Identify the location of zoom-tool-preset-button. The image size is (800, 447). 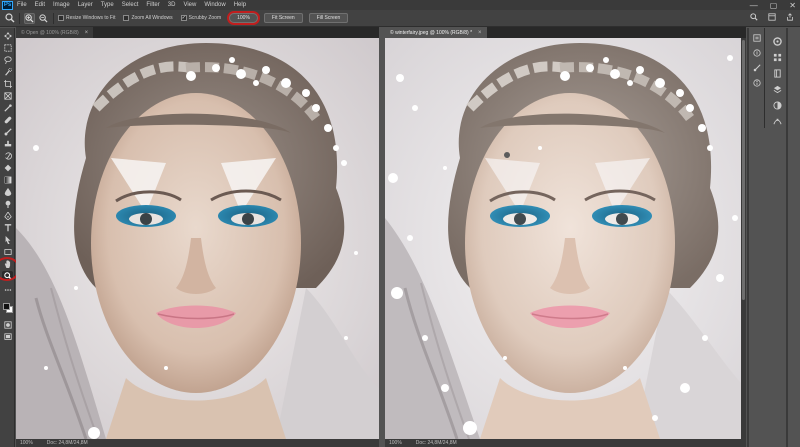
(9, 18).